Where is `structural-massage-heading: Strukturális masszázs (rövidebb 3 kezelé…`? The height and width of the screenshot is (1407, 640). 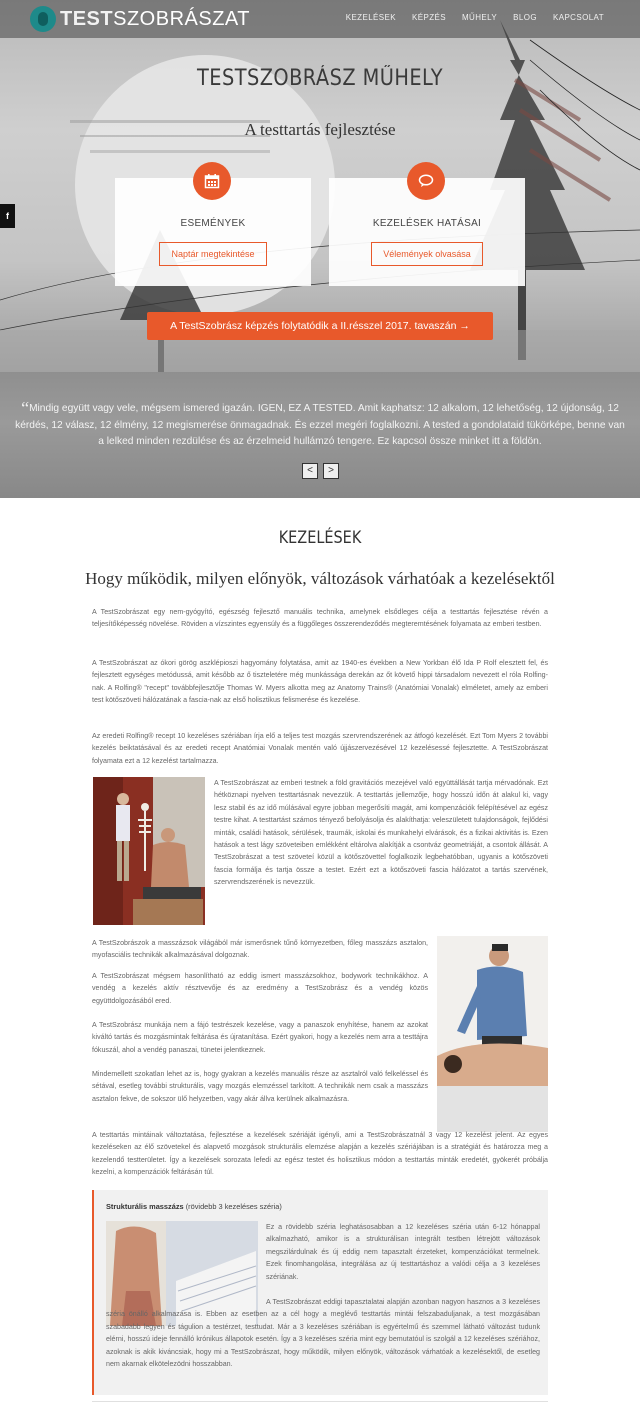 structural-massage-heading: Strukturális masszázs (rövidebb 3 kezelé… is located at coordinates (194, 1206).